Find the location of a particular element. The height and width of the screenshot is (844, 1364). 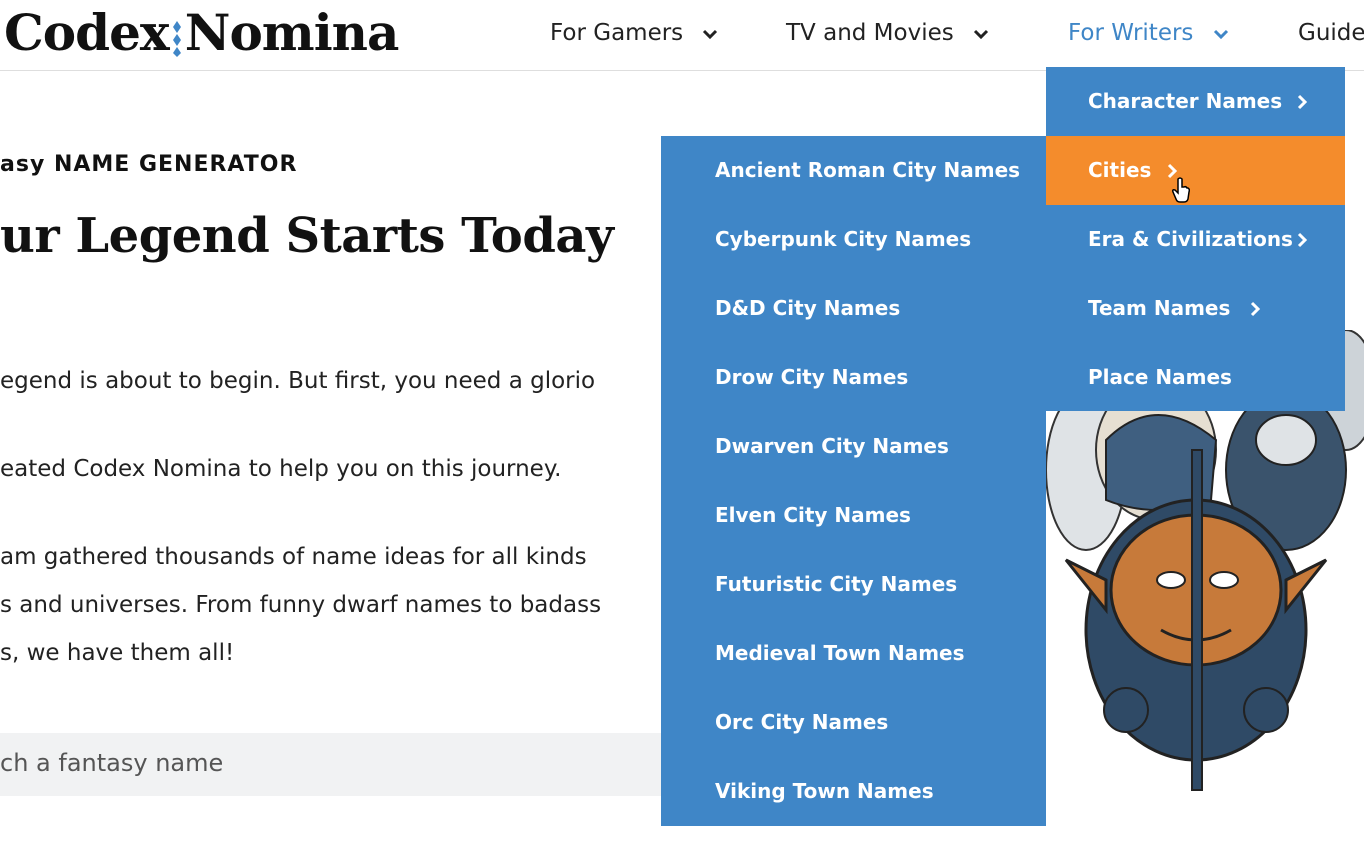

menu-item-place-names: Place Names is located at coordinates (1195, 377).